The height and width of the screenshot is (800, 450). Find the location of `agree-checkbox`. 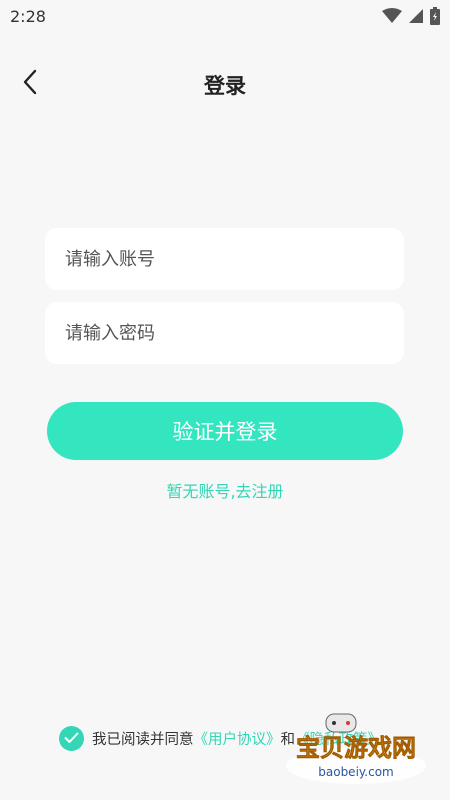

agree-checkbox is located at coordinates (71, 738).